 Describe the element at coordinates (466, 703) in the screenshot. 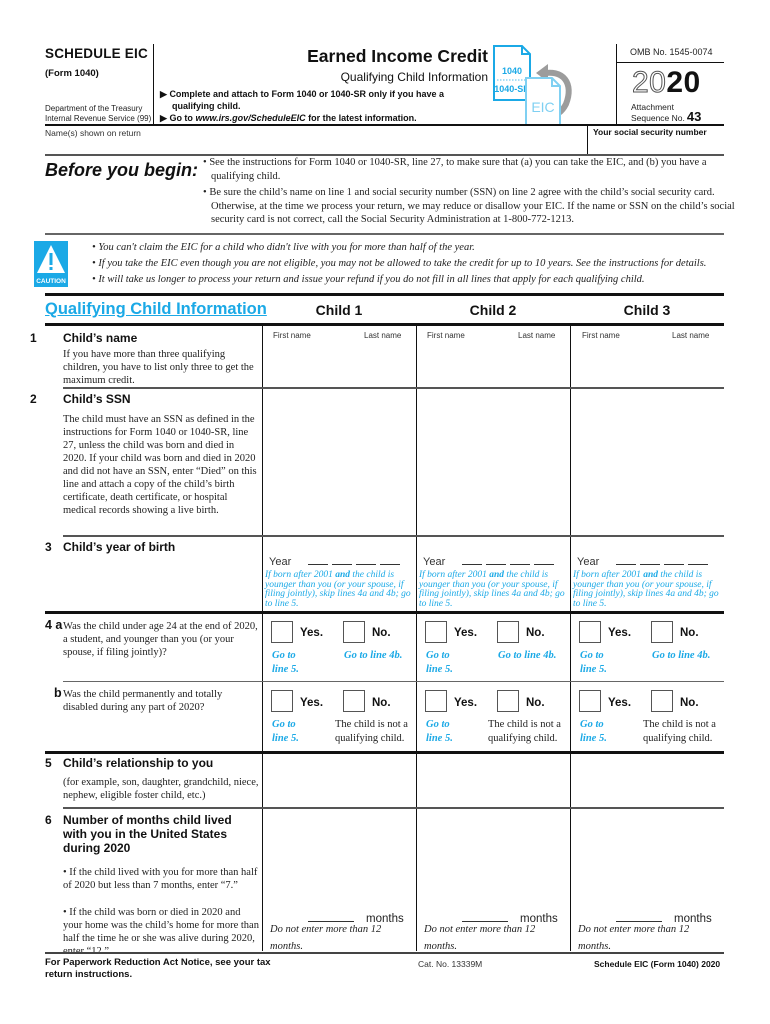

I see `child-2-4b-yes-label: Yes.` at that location.